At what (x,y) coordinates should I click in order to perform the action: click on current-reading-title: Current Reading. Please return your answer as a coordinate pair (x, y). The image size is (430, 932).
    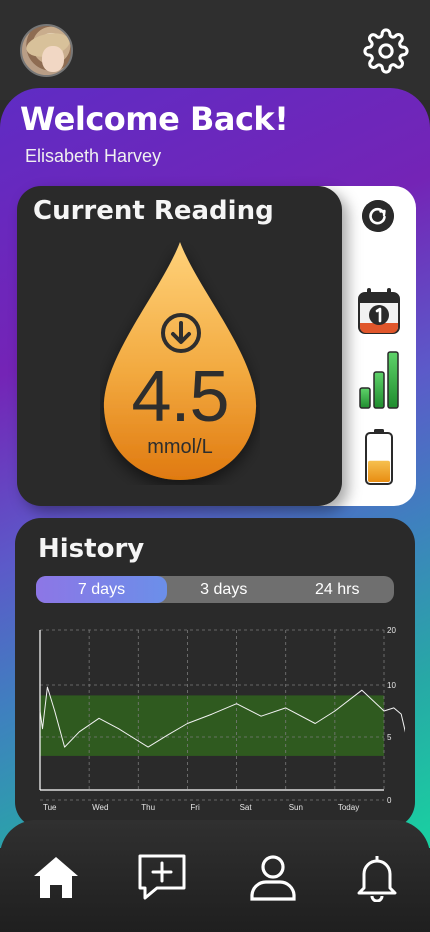
    Looking at the image, I should click on (153, 211).